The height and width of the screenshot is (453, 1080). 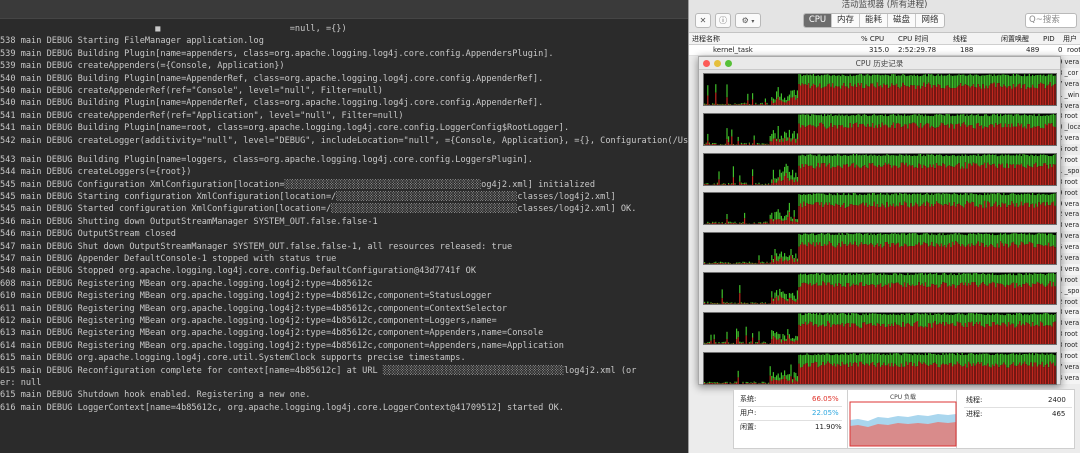 I want to click on column-header-threads: 线程, so click(x=960, y=39).